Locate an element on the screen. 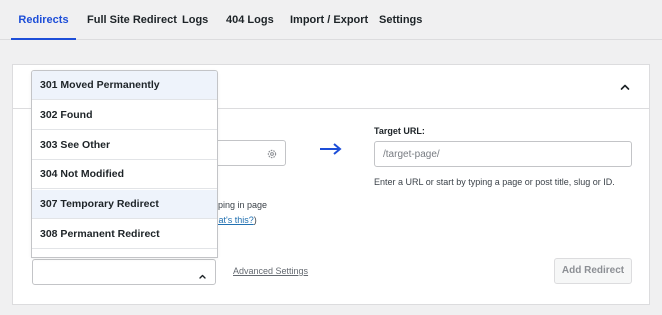  option-301: 301 Moved Permanently is located at coordinates (124, 85).